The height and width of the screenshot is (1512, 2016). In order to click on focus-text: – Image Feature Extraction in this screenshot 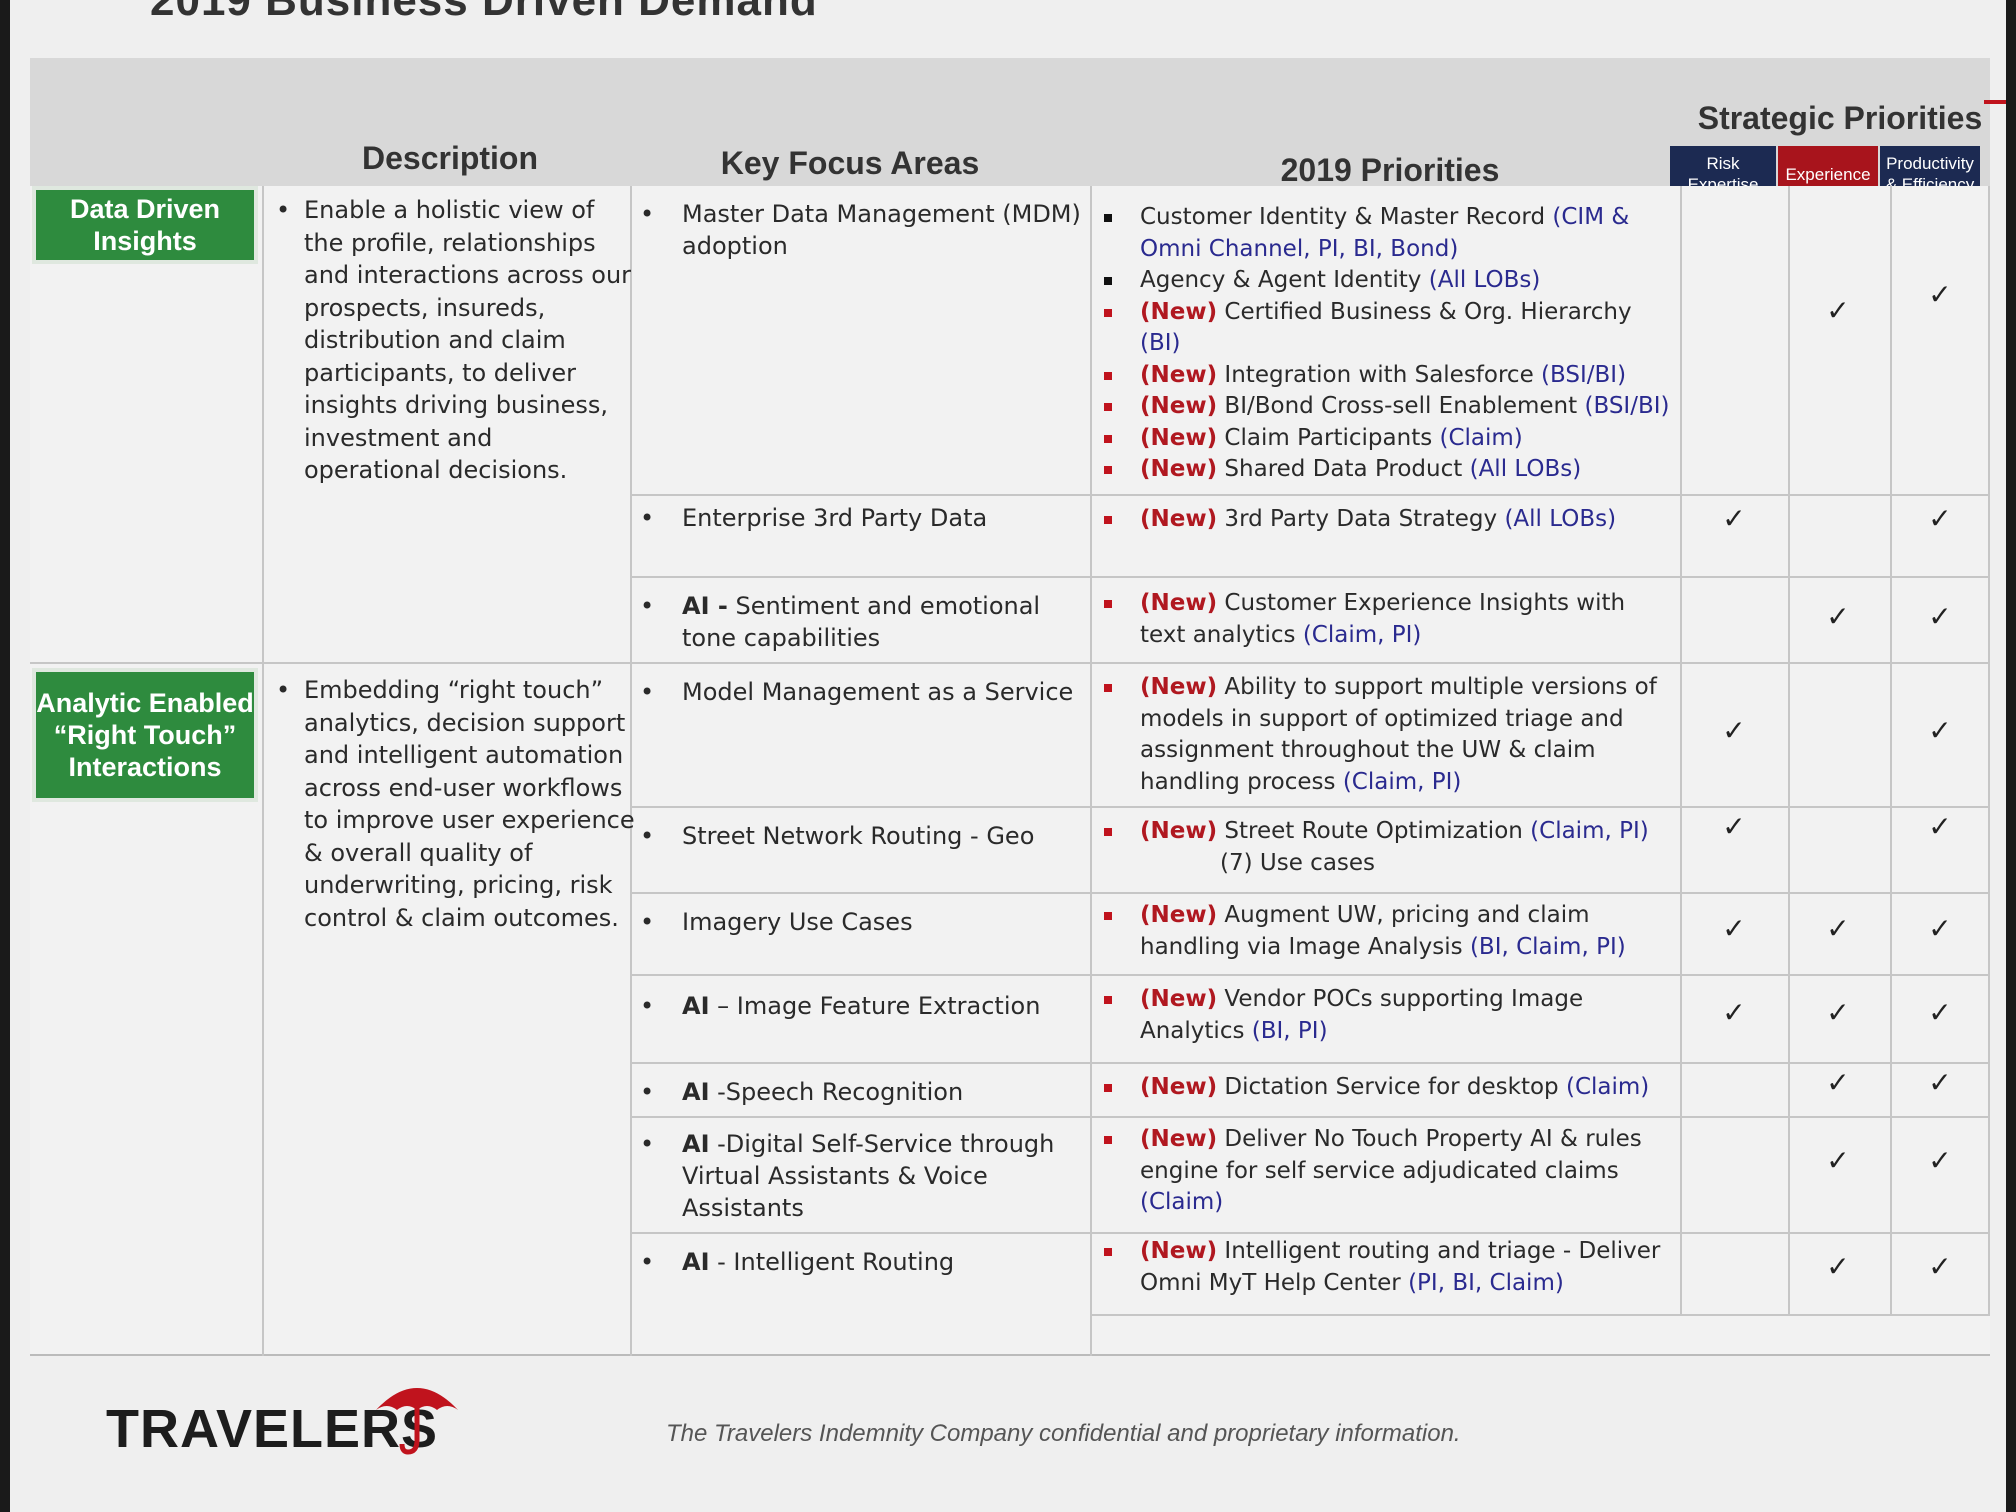, I will do `click(875, 1006)`.